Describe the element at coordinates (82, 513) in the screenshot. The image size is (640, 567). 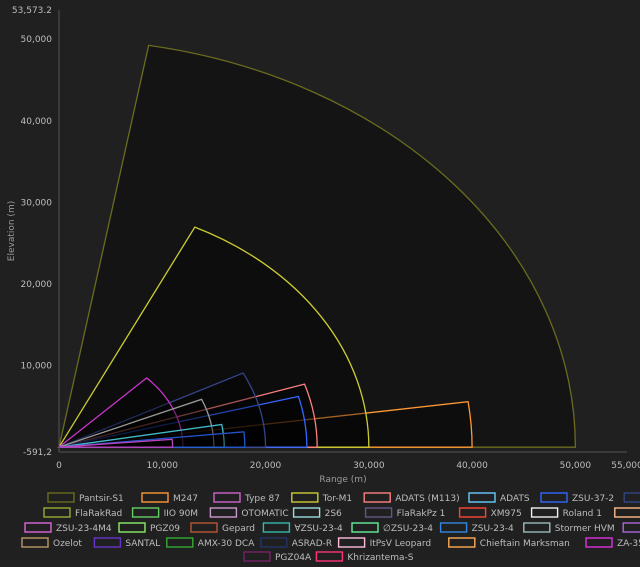
I see `legend-item: FlaRakRad` at that location.